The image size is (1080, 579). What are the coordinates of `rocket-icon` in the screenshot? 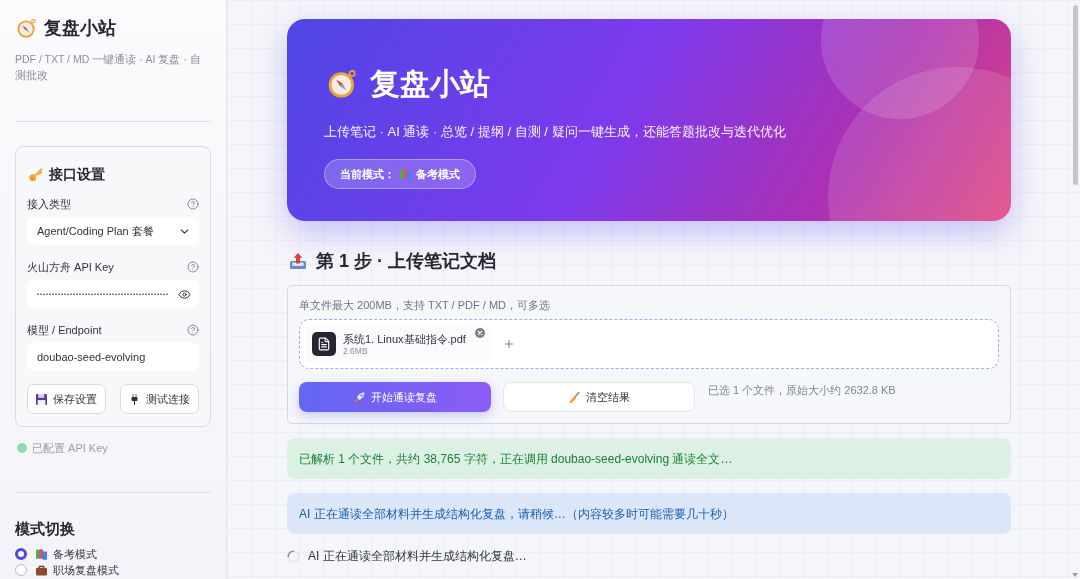 It's located at (359, 397).